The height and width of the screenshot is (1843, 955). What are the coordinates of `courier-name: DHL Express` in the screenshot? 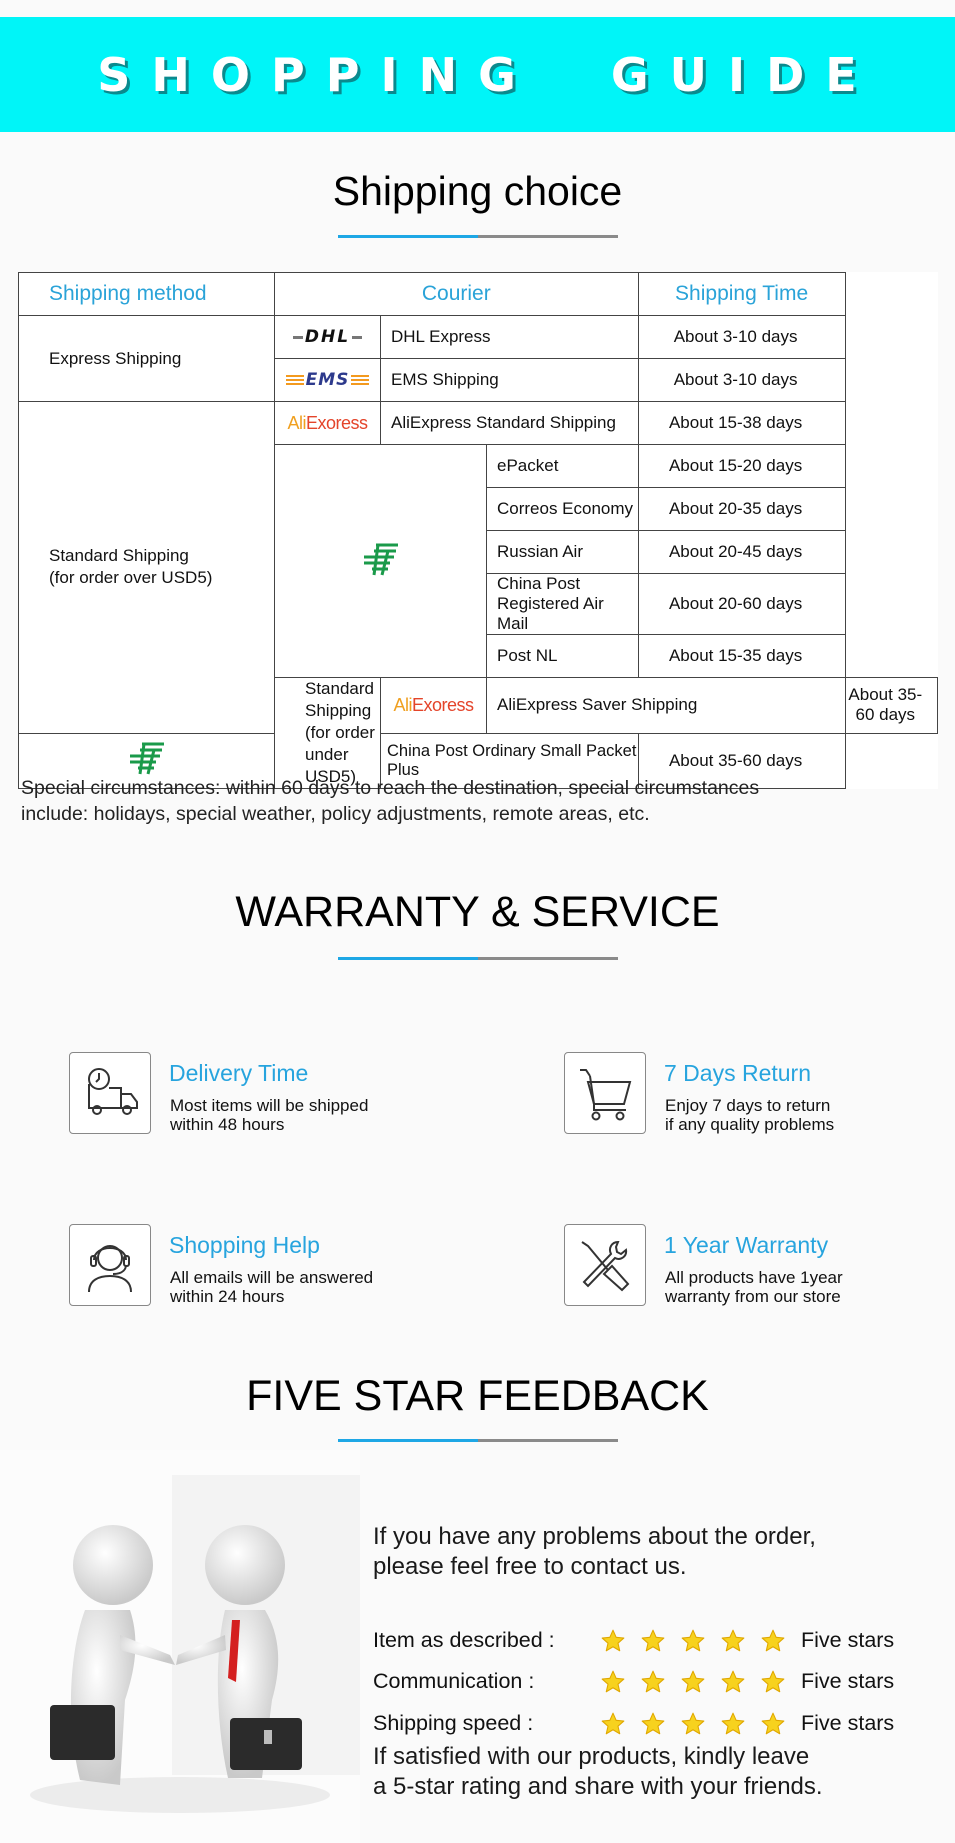 It's located at (509, 337).